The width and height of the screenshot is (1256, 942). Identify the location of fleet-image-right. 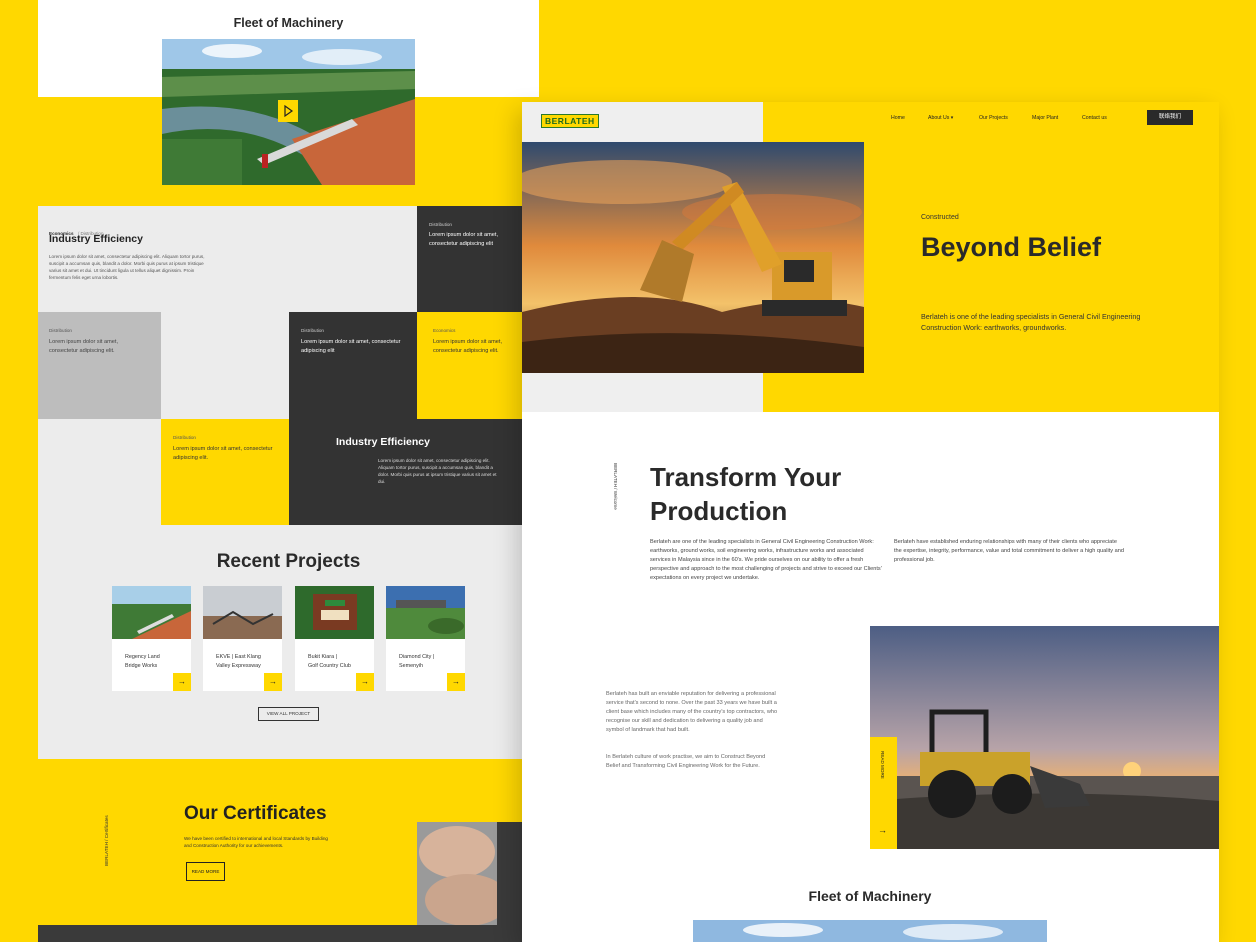
(870, 931).